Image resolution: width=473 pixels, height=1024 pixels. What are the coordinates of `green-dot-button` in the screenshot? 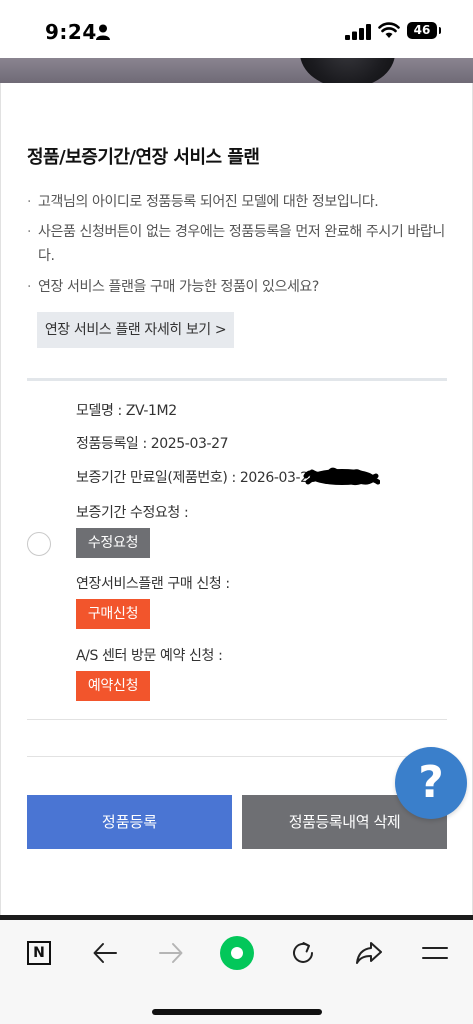 It's located at (237, 953).